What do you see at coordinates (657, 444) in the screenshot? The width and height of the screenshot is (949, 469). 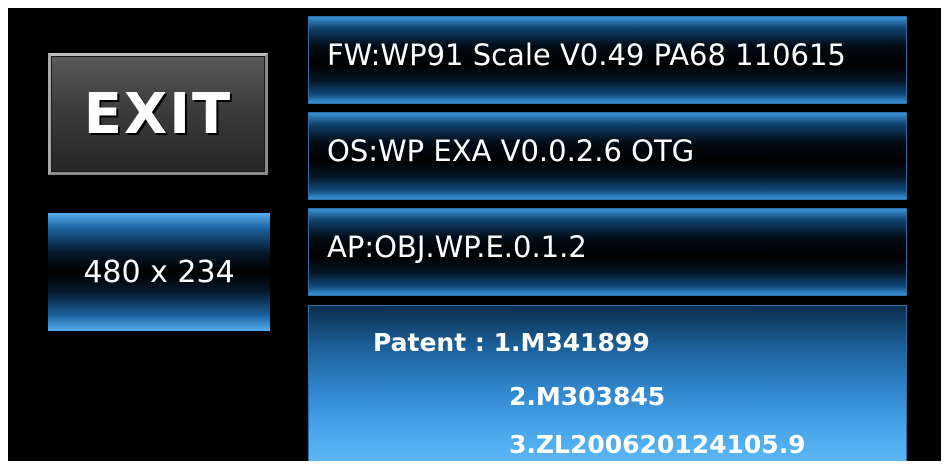 I see `patent-line: 3.ZL200620124105.9` at bounding box center [657, 444].